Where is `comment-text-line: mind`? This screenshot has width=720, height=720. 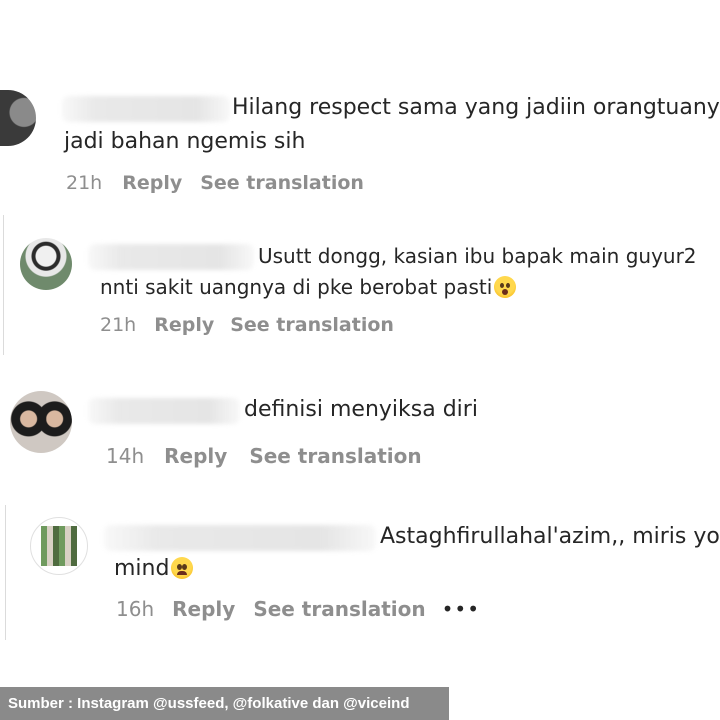 comment-text-line: mind is located at coordinates (154, 569).